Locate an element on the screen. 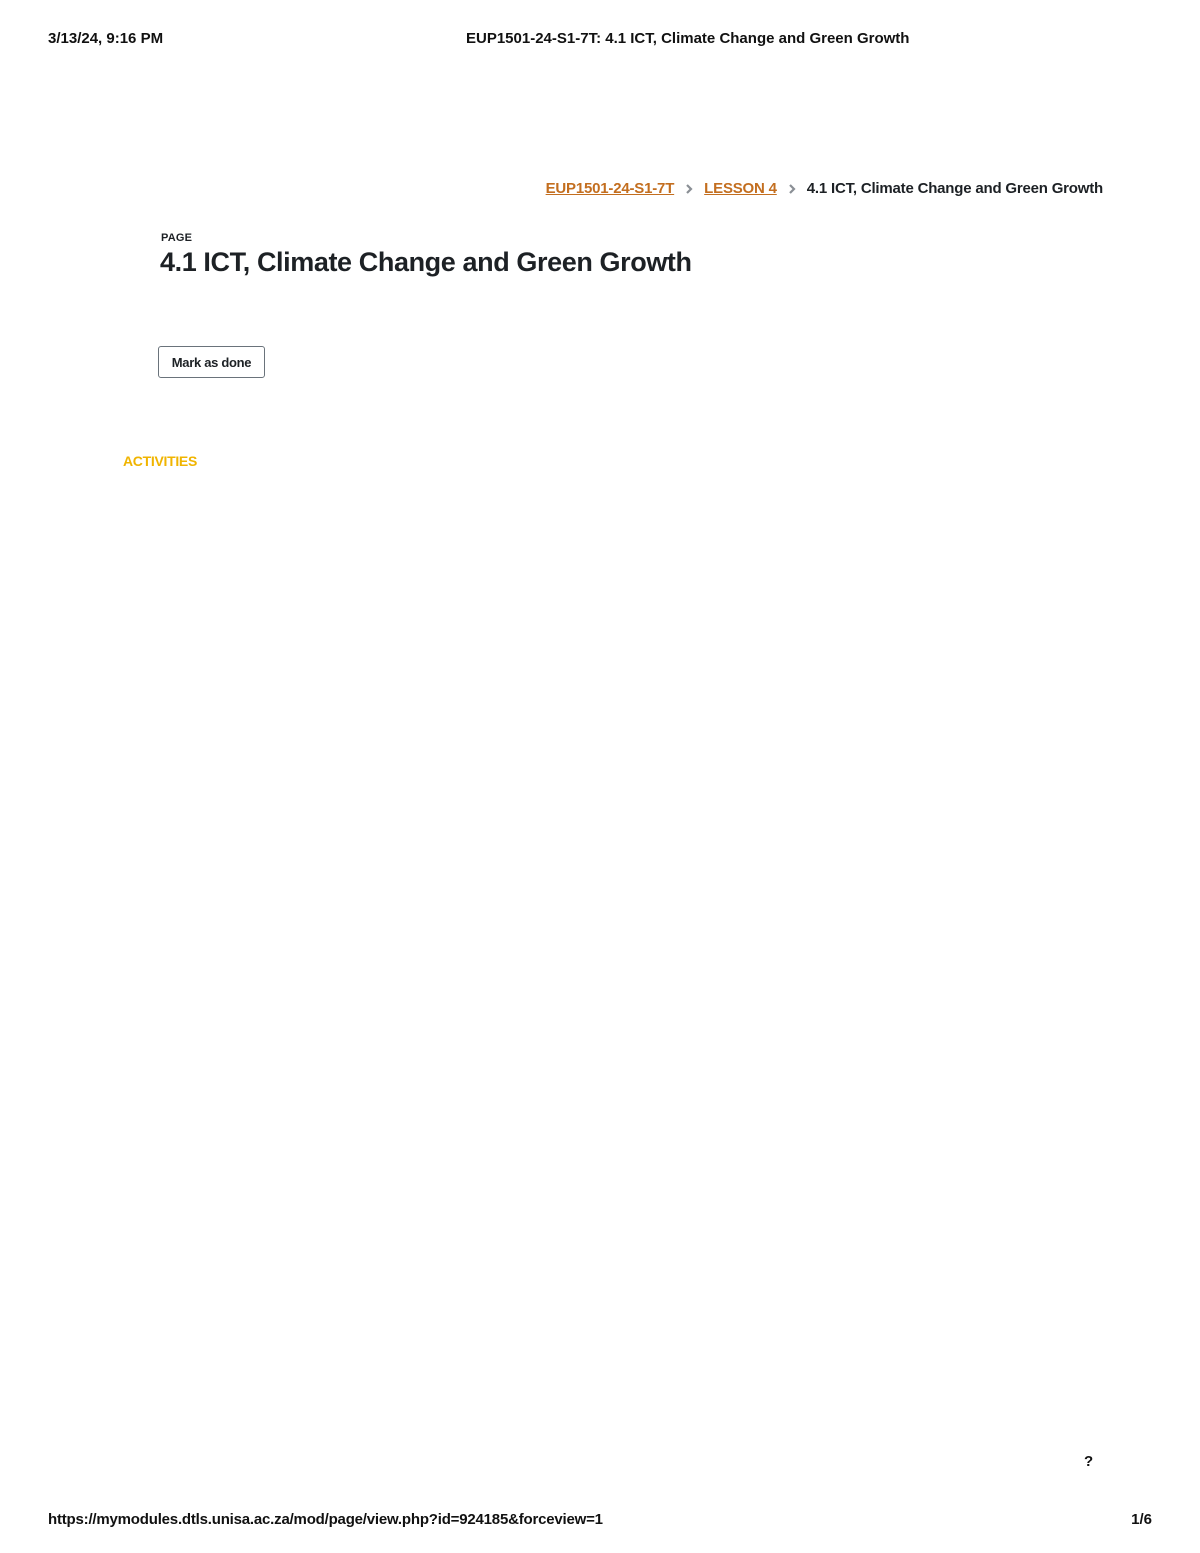 This screenshot has height=1553, width=1200. print-header-datetime: 3/13/24, 9:16 PM is located at coordinates (106, 38).